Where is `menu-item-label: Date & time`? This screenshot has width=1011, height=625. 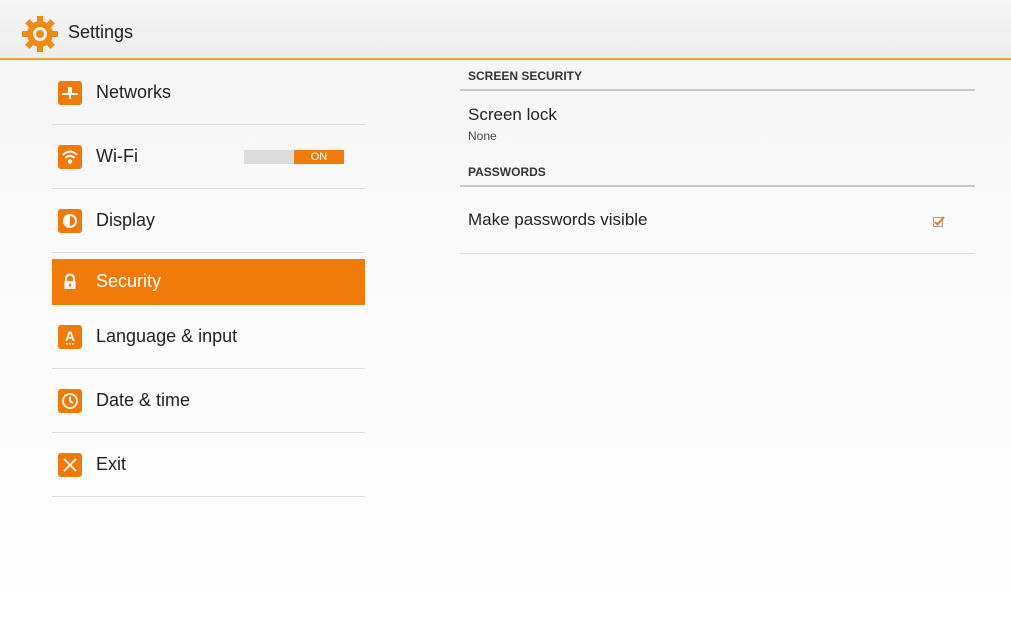
menu-item-label: Date & time is located at coordinates (143, 400).